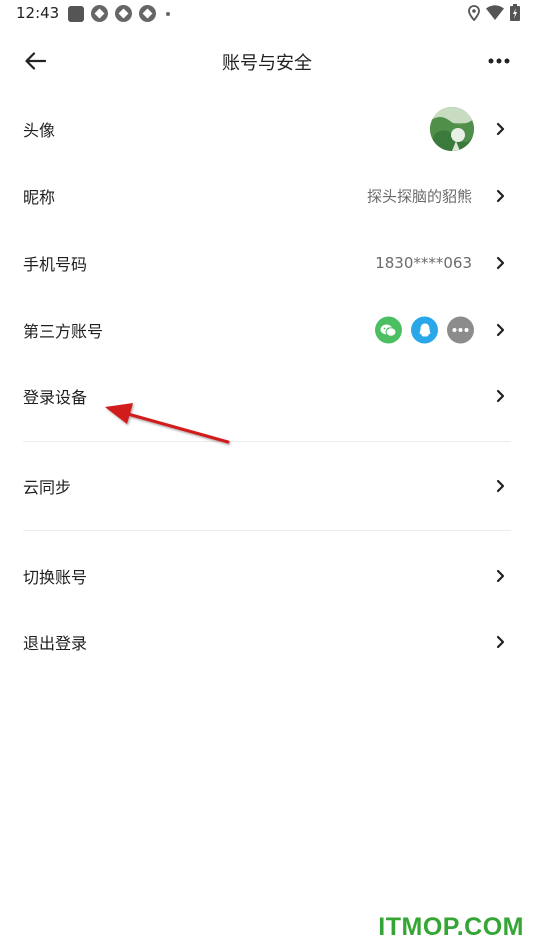 This screenshot has height=950, width=534. What do you see at coordinates (451, 927) in the screenshot?
I see `watermark-logo: ITMOP.COM` at bounding box center [451, 927].